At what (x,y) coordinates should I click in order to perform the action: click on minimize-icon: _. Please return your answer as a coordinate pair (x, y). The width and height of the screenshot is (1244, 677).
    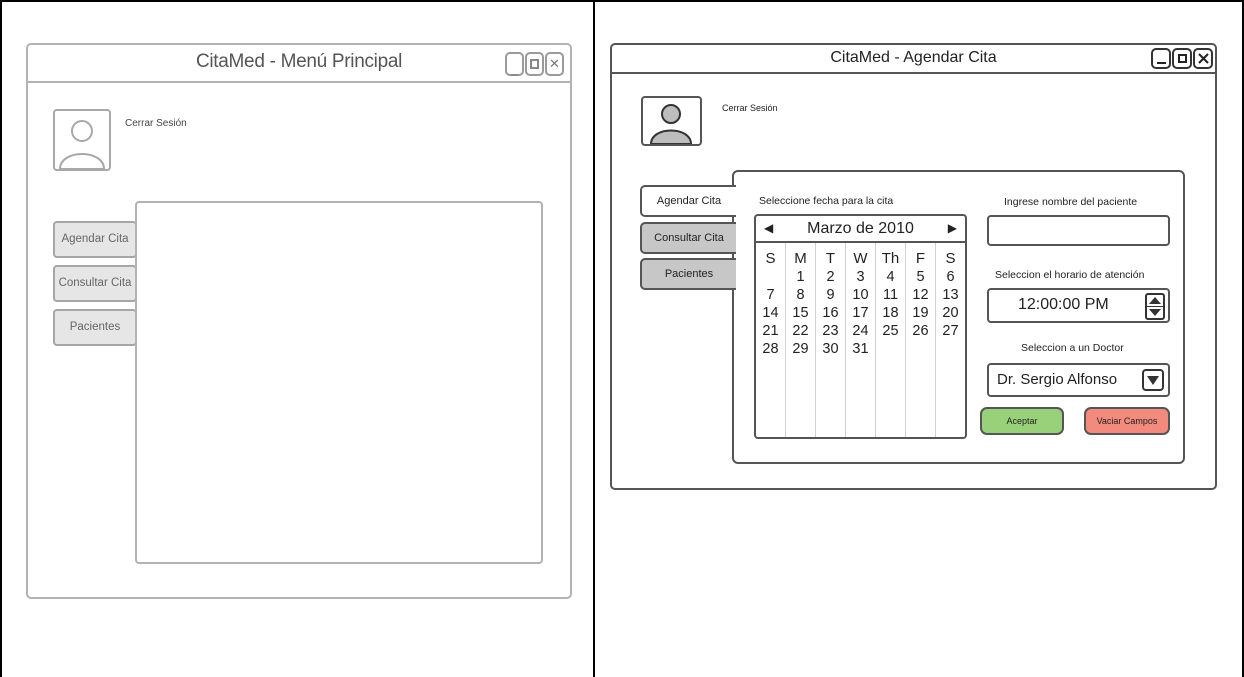
    Looking at the image, I should click on (514, 64).